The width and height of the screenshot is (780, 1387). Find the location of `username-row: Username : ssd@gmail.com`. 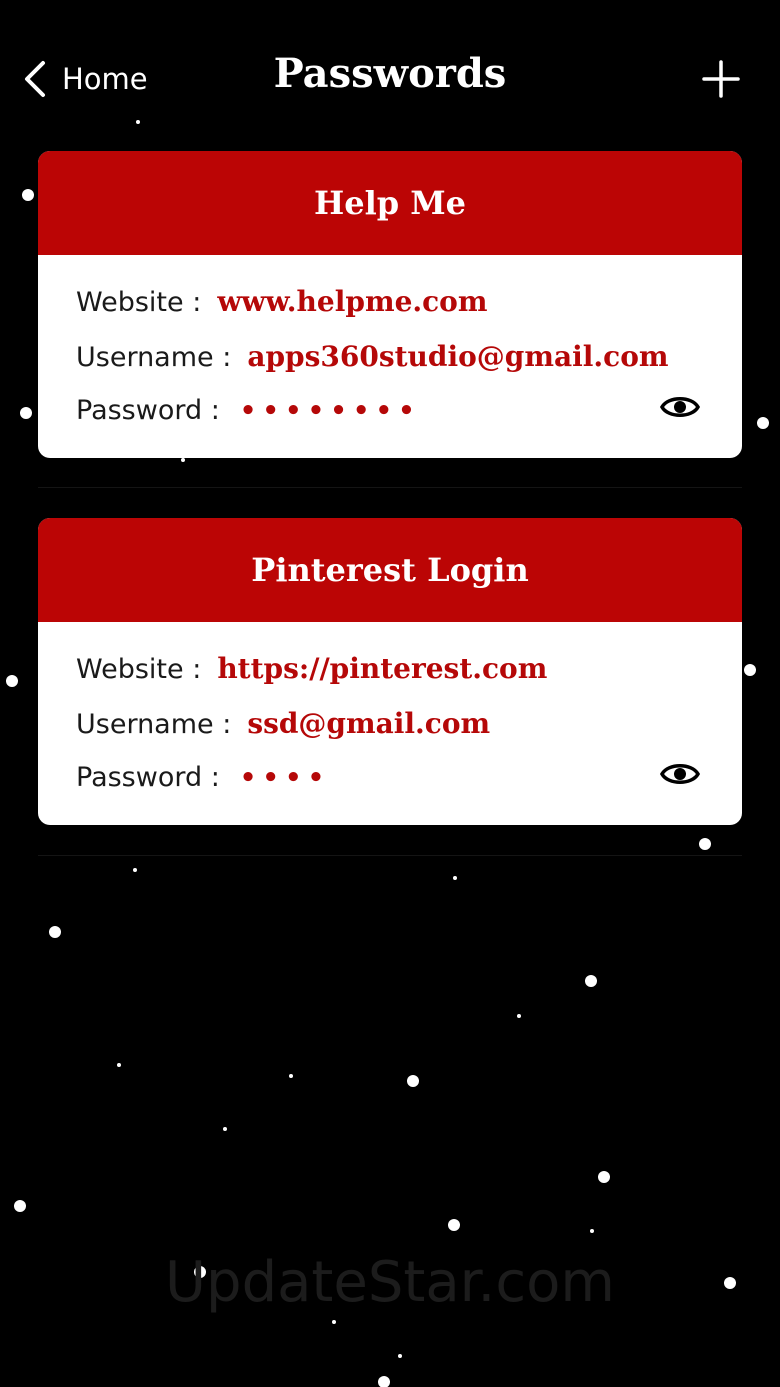

username-row: Username : ssd@gmail.com is located at coordinates (283, 723).